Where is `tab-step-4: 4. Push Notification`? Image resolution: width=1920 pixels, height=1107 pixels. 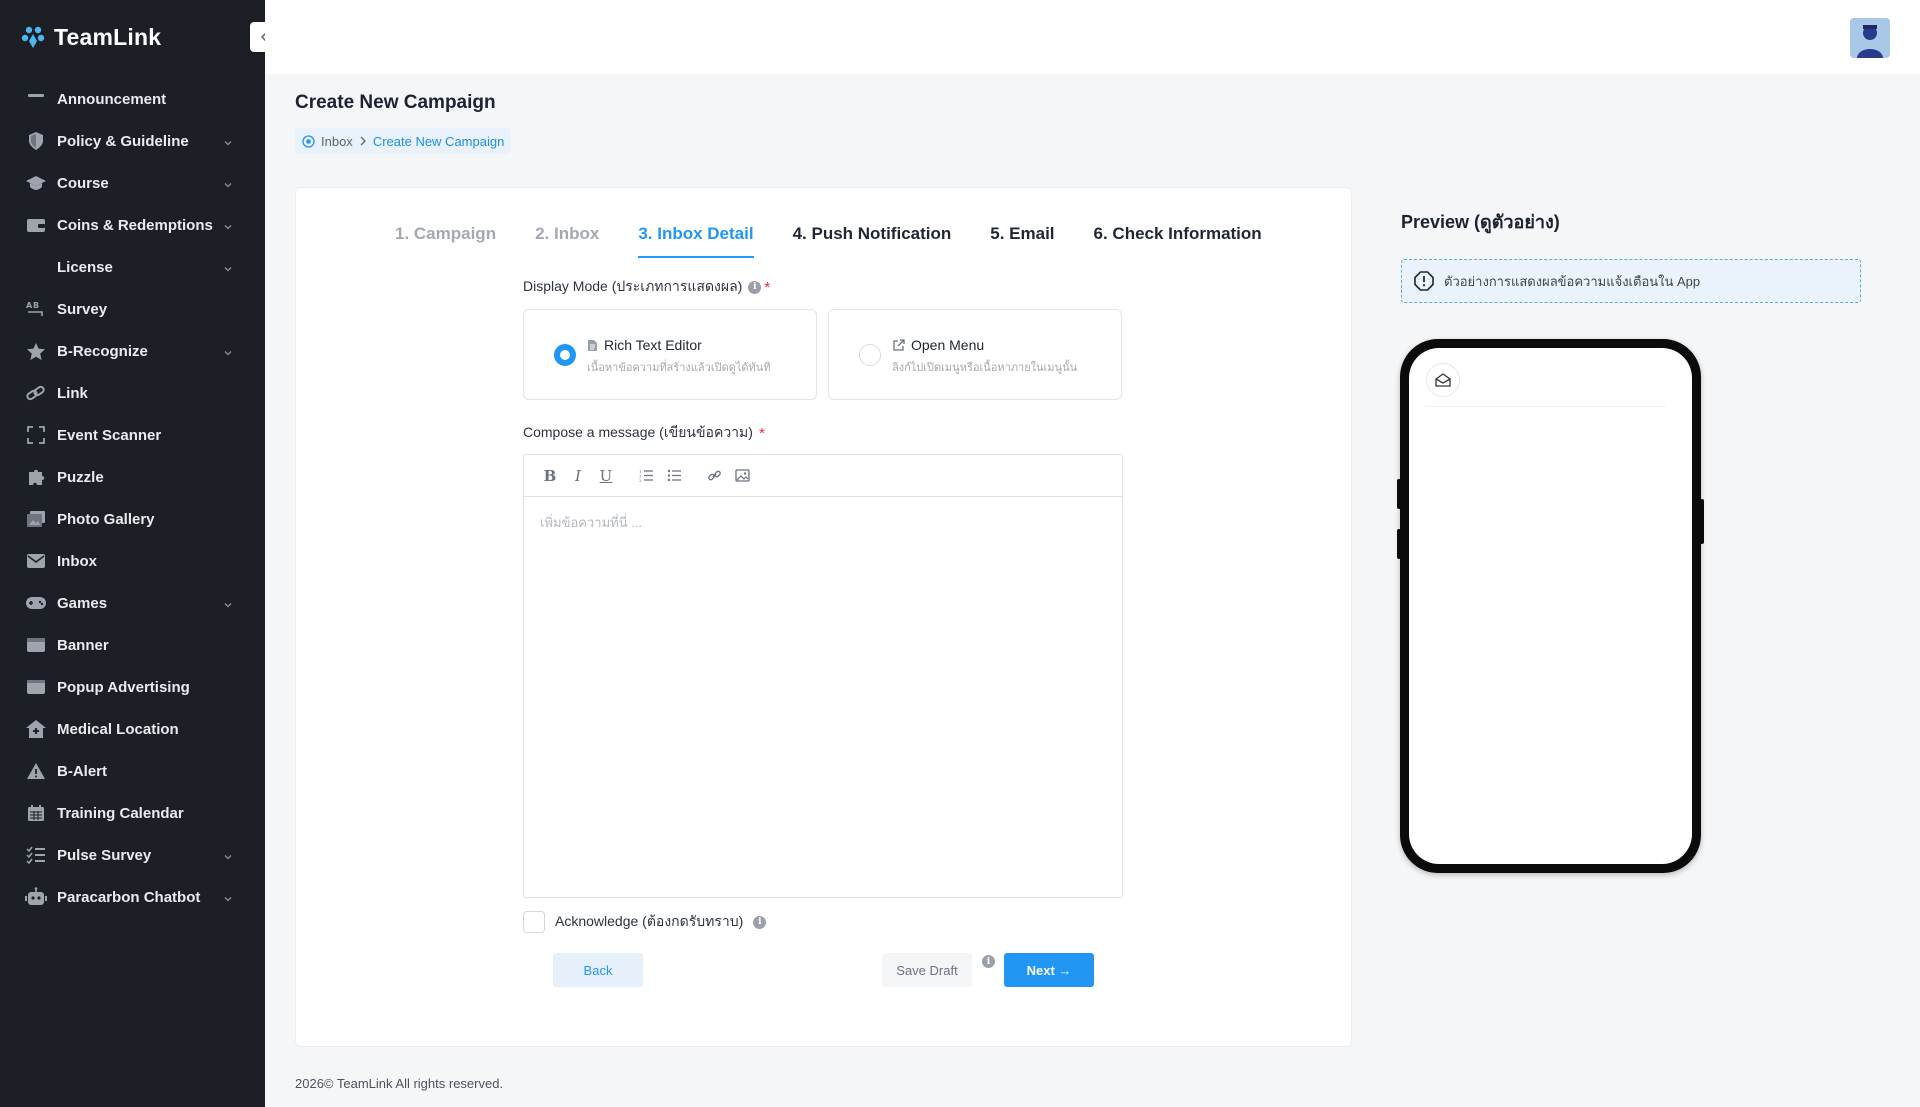 tab-step-4: 4. Push Notification is located at coordinates (872, 240).